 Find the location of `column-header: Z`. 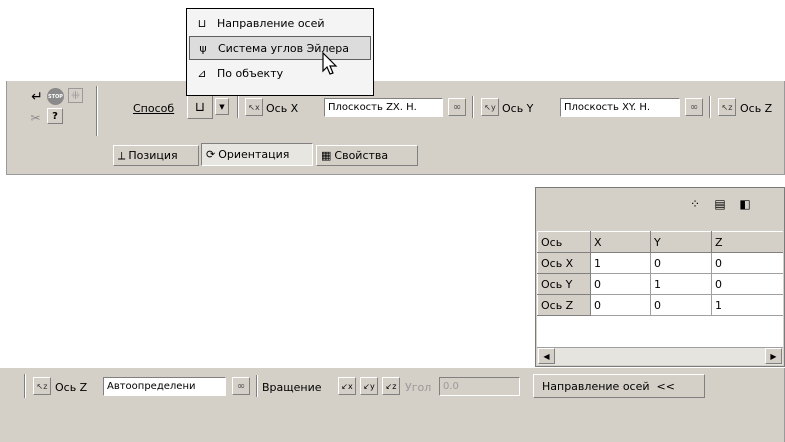

column-header: Z is located at coordinates (747, 242).